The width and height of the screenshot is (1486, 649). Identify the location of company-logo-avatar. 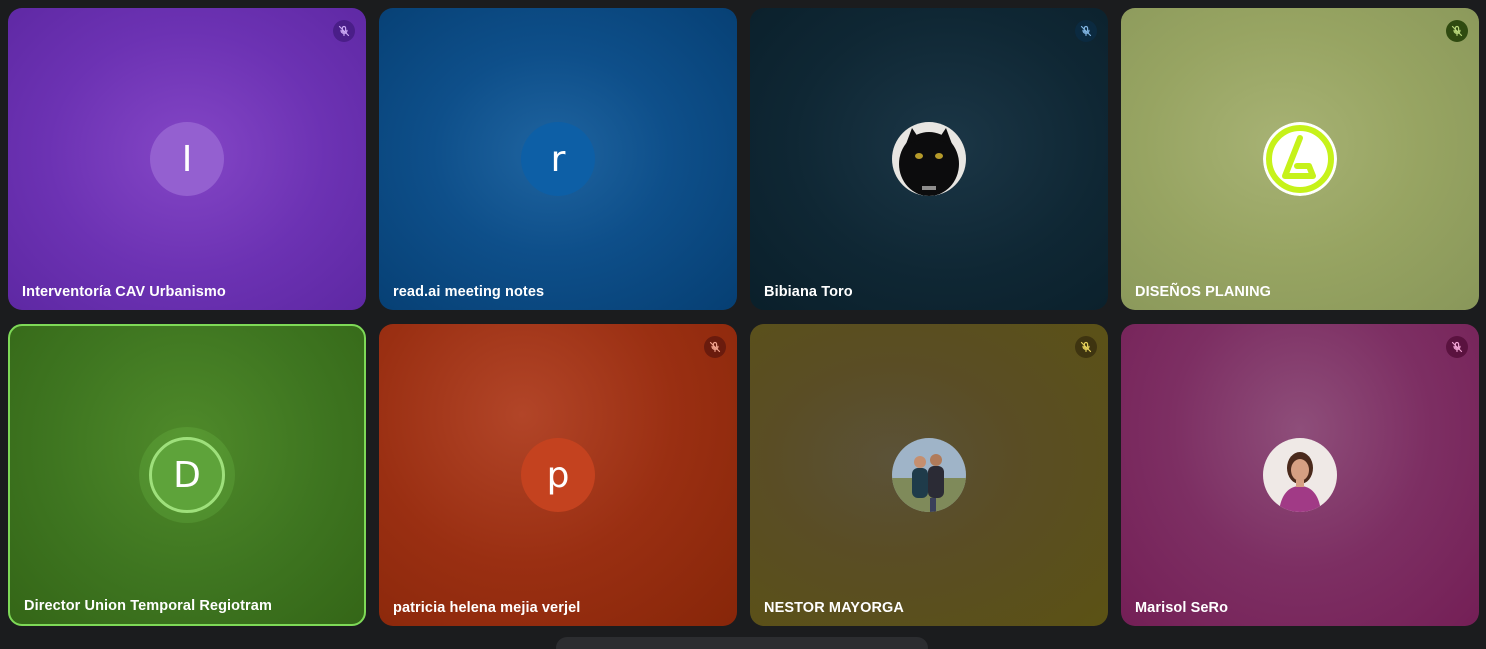
(1300, 159).